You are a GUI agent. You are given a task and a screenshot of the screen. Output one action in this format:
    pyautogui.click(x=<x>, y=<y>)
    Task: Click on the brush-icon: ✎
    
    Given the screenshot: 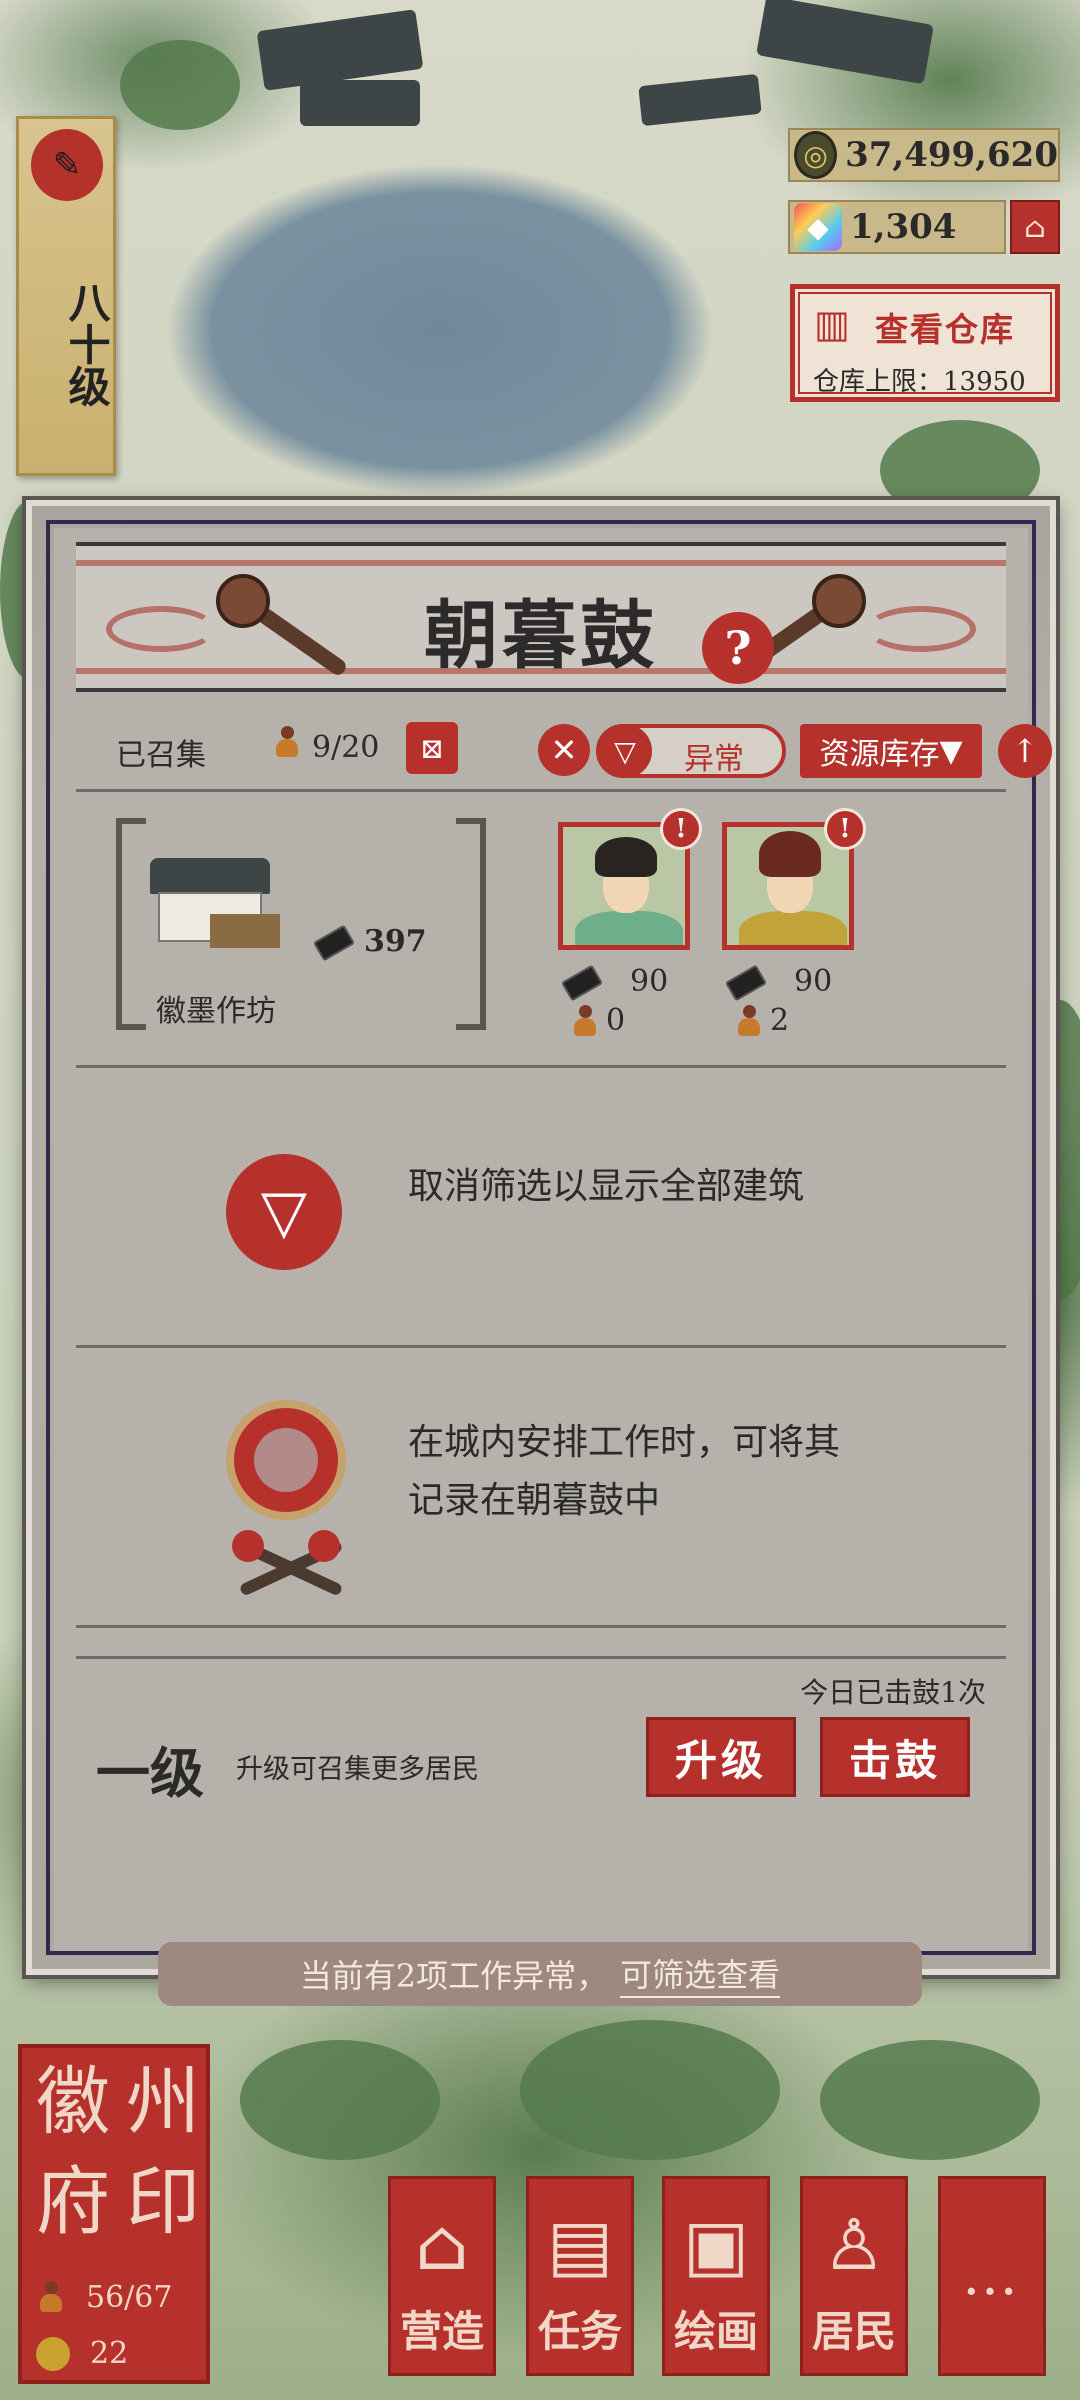 What is the action you would take?
    pyautogui.click(x=67, y=165)
    